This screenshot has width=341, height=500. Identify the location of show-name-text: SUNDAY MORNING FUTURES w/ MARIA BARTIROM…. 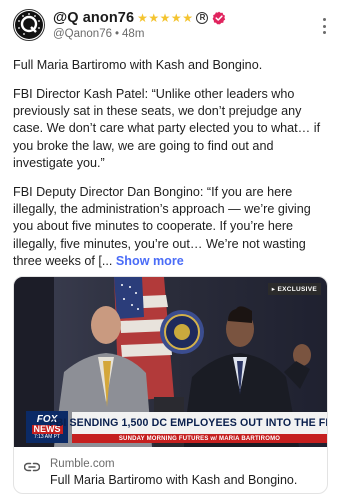
(199, 438).